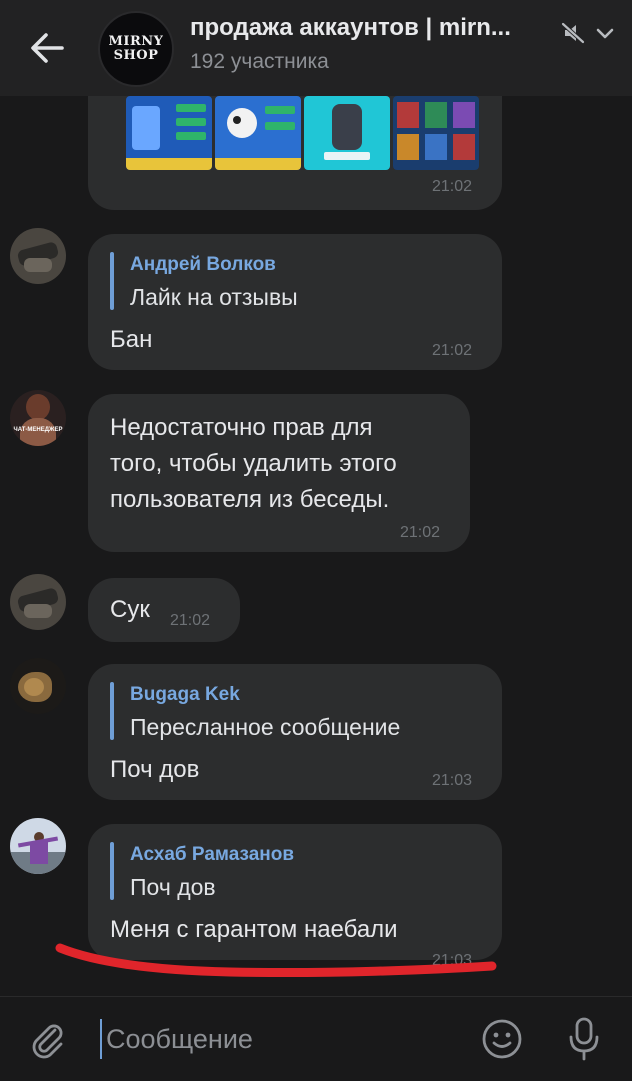 The height and width of the screenshot is (1081, 632). What do you see at coordinates (38, 418) in the screenshot?
I see `avatar: ЧАТ-МЕНЕДЖЕР` at bounding box center [38, 418].